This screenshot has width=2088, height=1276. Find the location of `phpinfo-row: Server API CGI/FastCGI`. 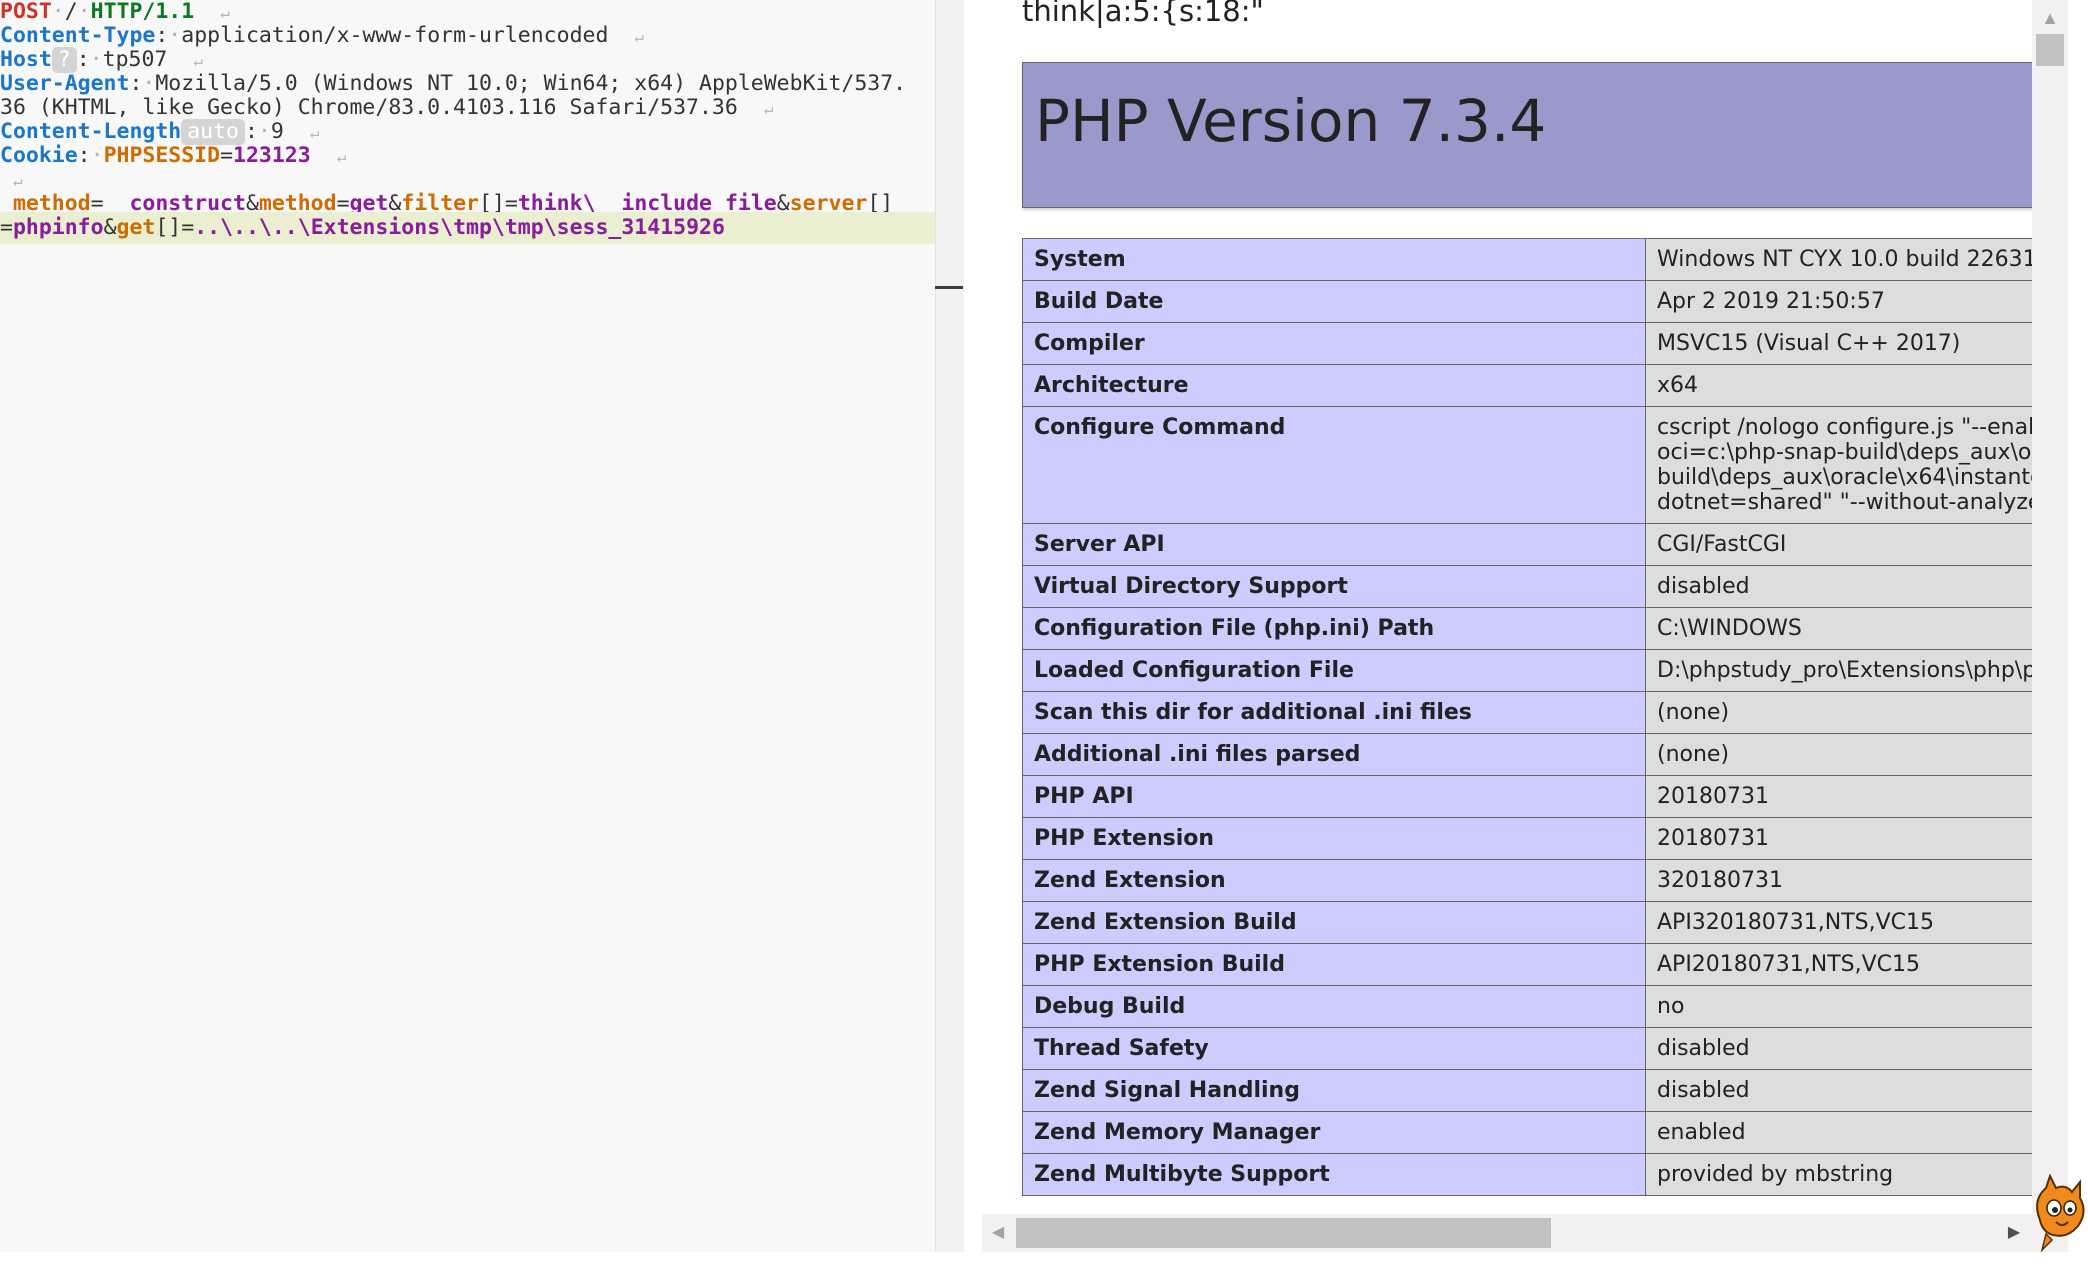

phpinfo-row: Server API CGI/FastCGI is located at coordinates (1527, 544).